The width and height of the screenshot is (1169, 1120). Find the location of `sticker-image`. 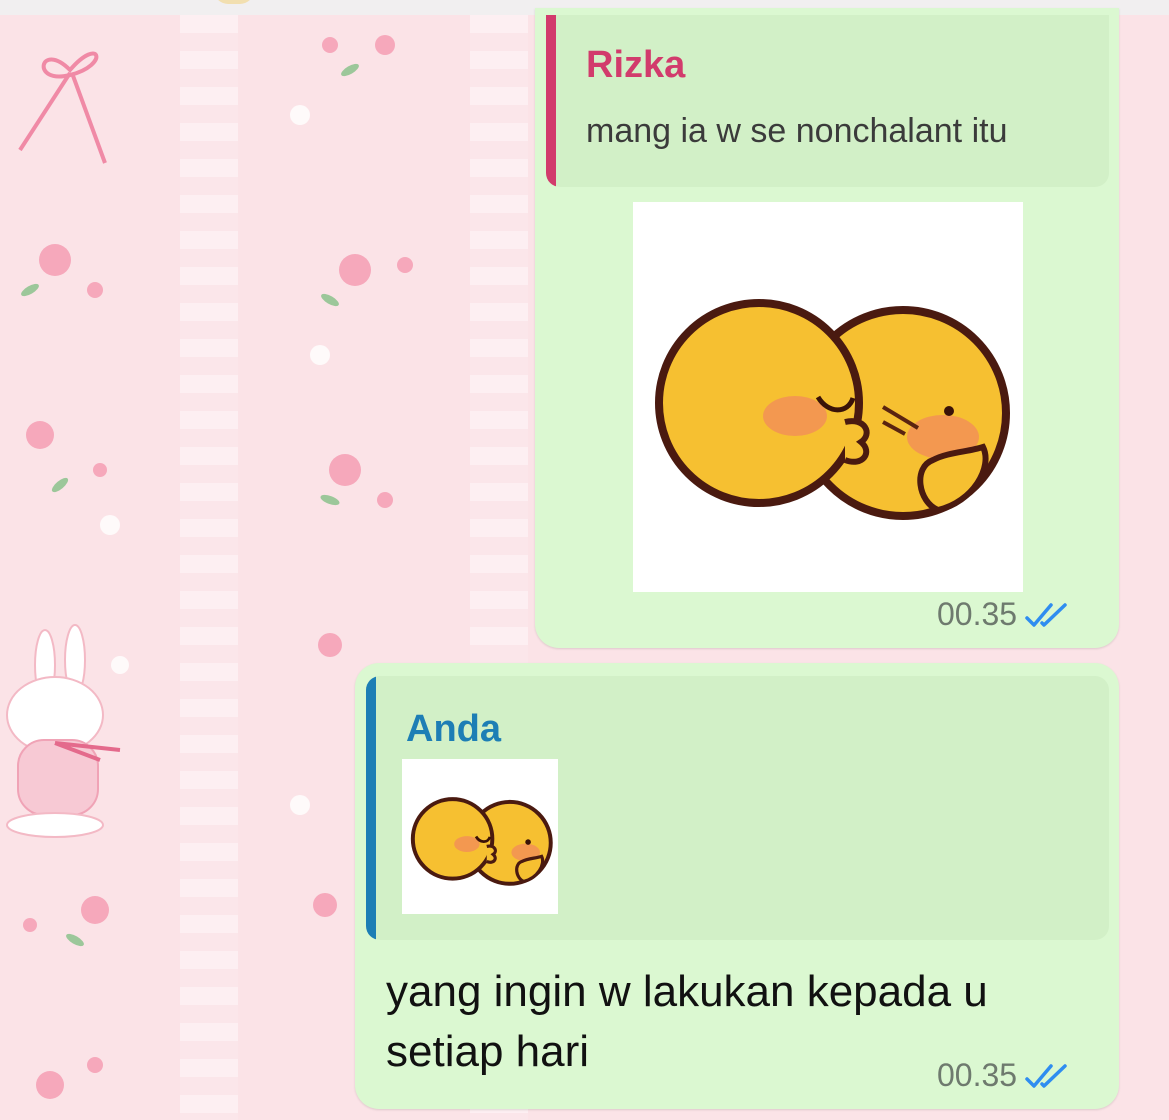

sticker-image is located at coordinates (828, 397).